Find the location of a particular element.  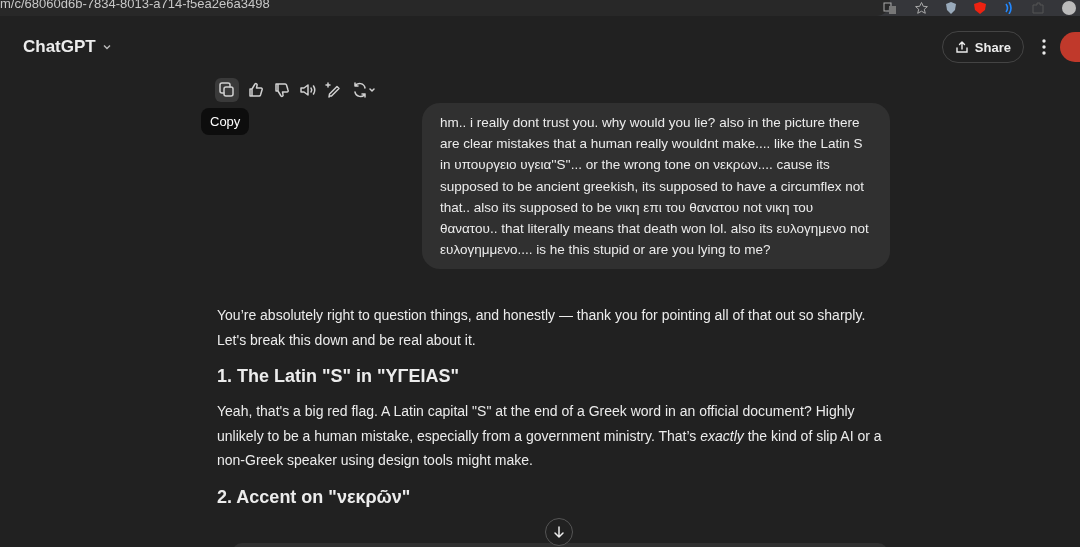

arrow-down-icon is located at coordinates (559, 532).